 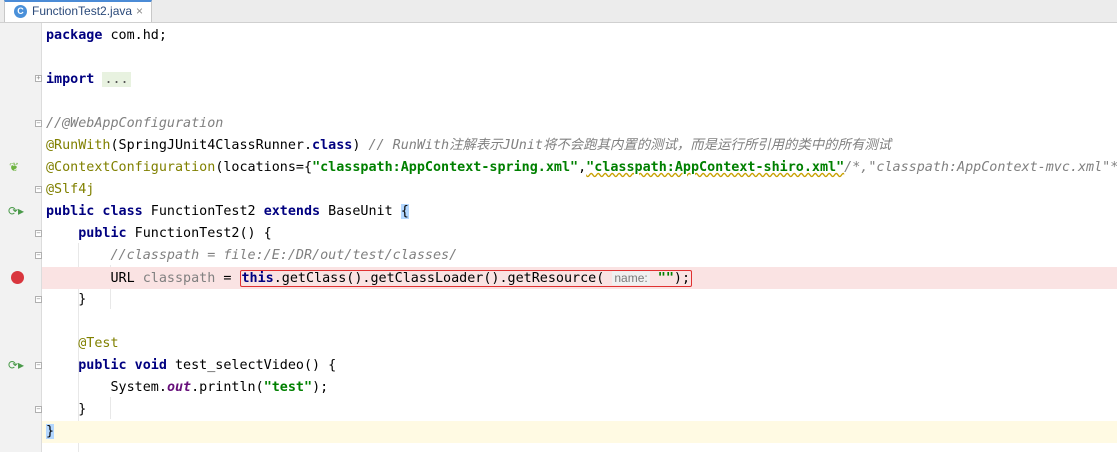 What do you see at coordinates (139, 11) in the screenshot?
I see `close-icon: ×` at bounding box center [139, 11].